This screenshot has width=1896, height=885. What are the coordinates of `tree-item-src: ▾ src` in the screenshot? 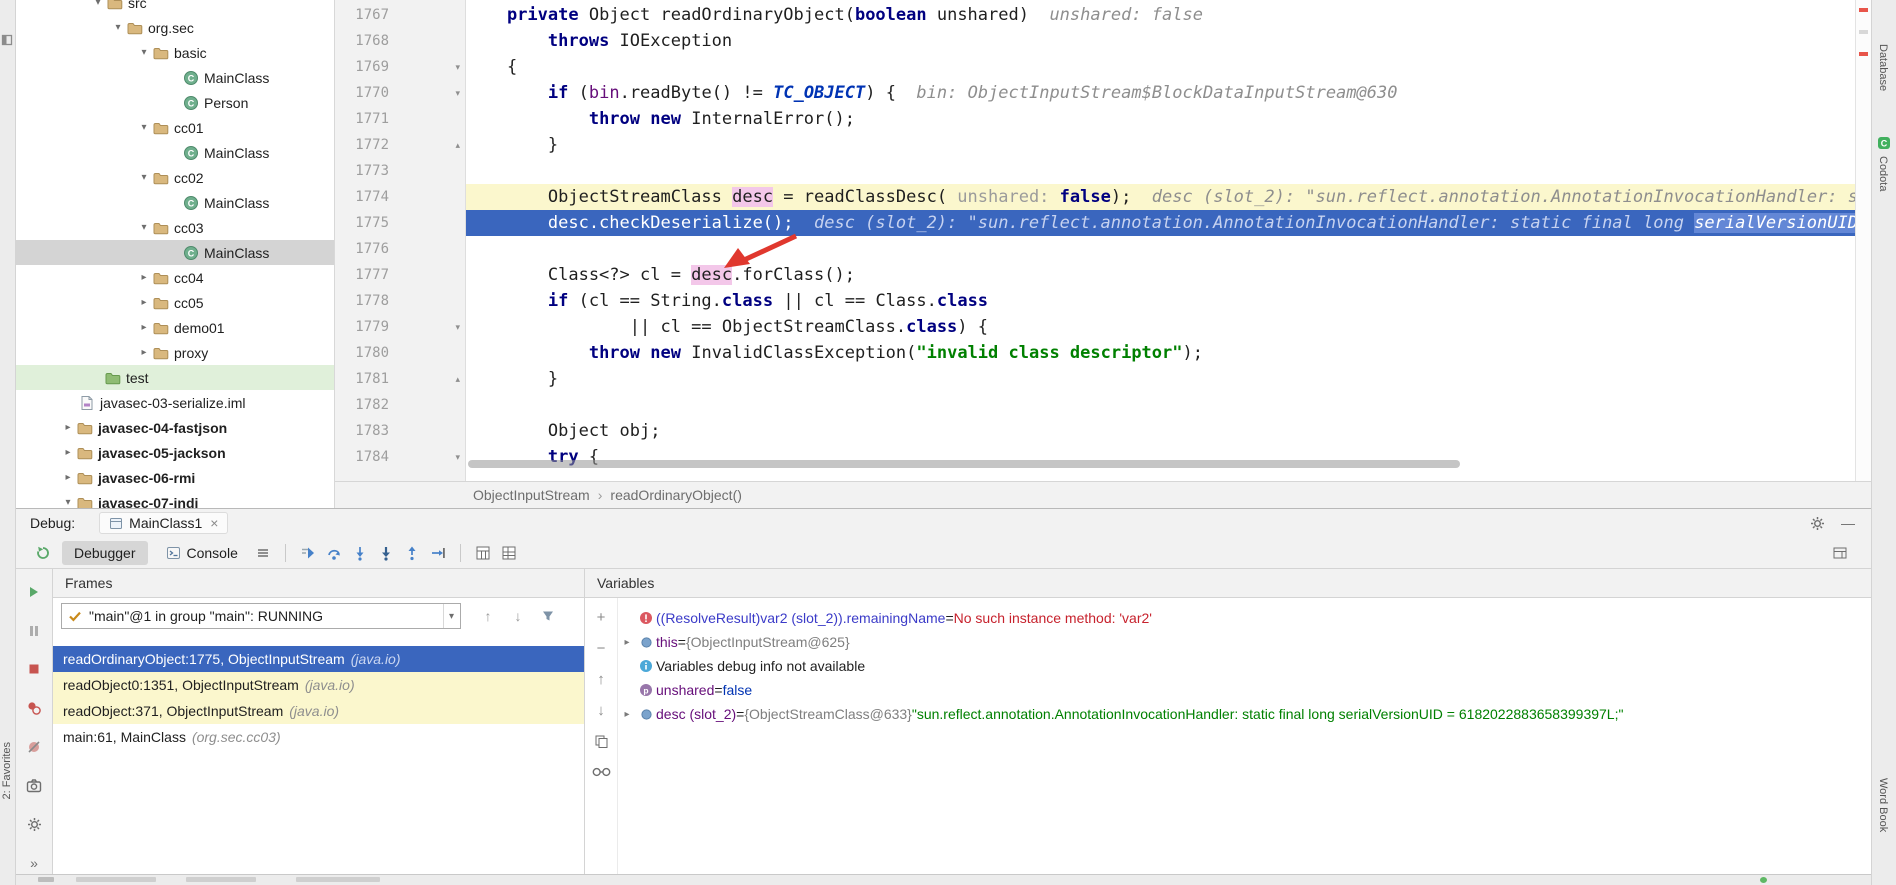 It's located at (175, 7).